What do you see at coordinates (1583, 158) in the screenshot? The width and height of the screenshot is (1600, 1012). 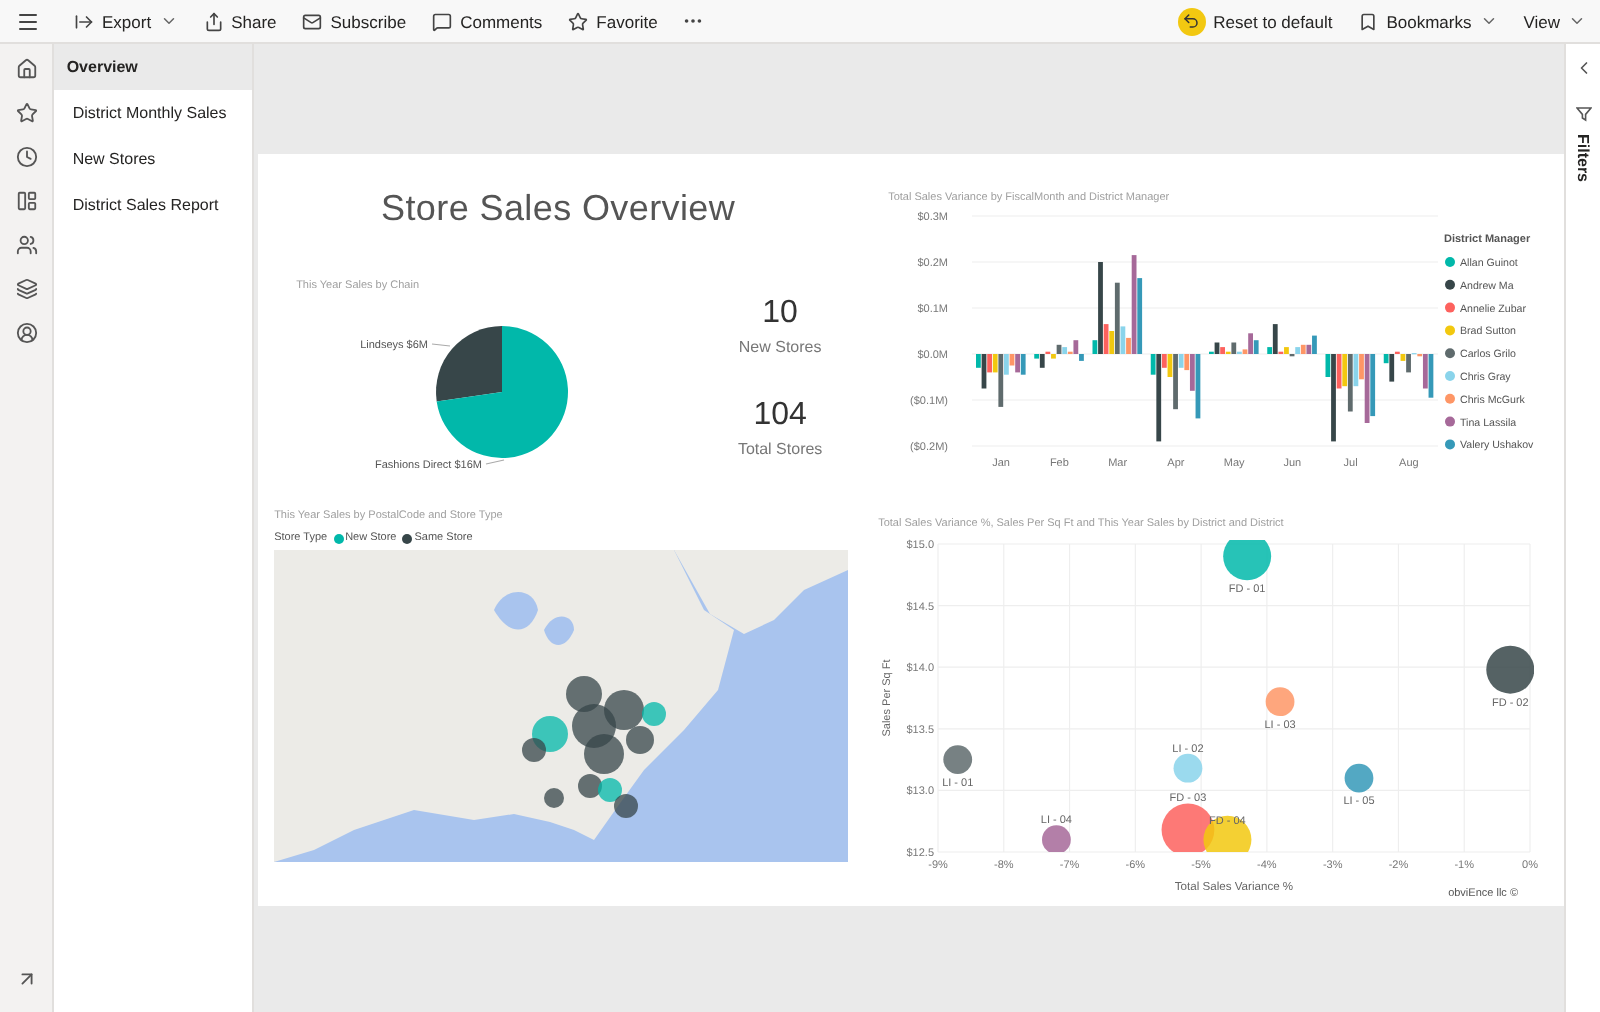 I see `filters-pane-label: Filters` at bounding box center [1583, 158].